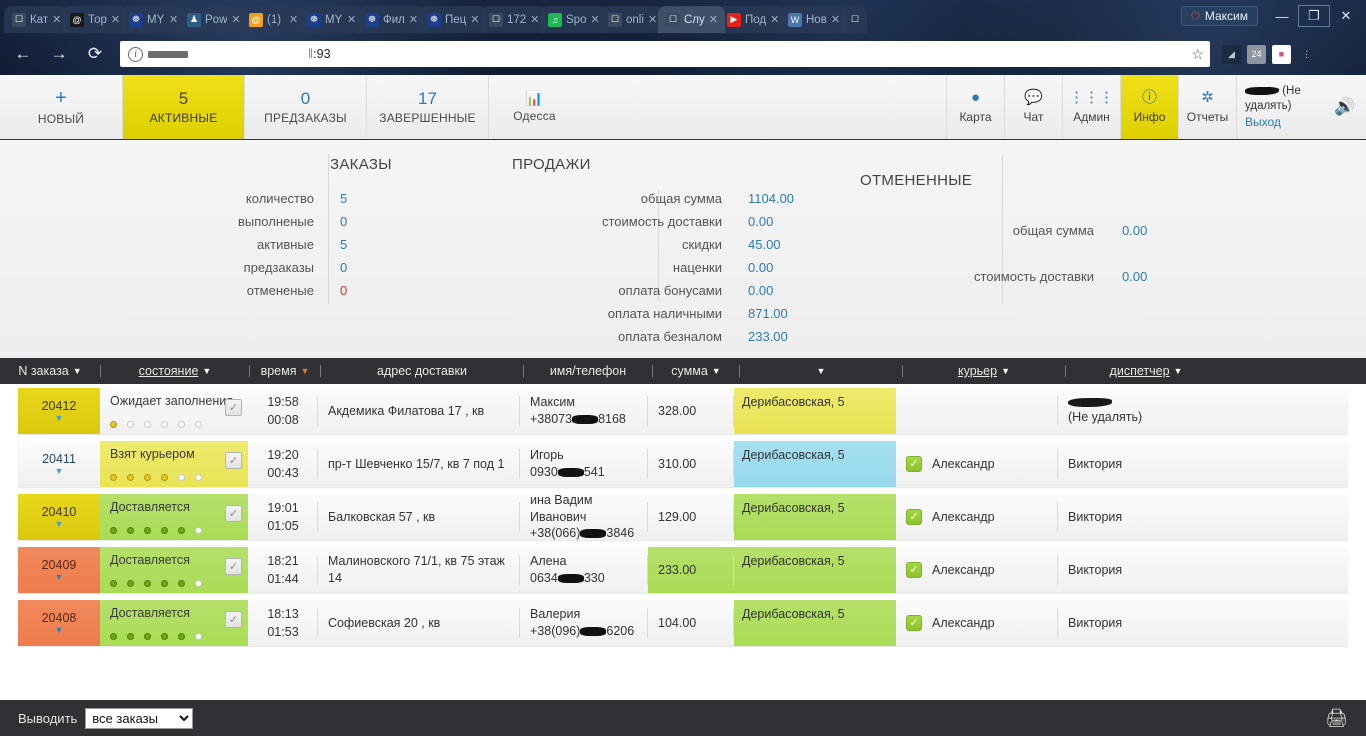  I want to click on nav-button-info: ⓘ Инфо, so click(1149, 107).